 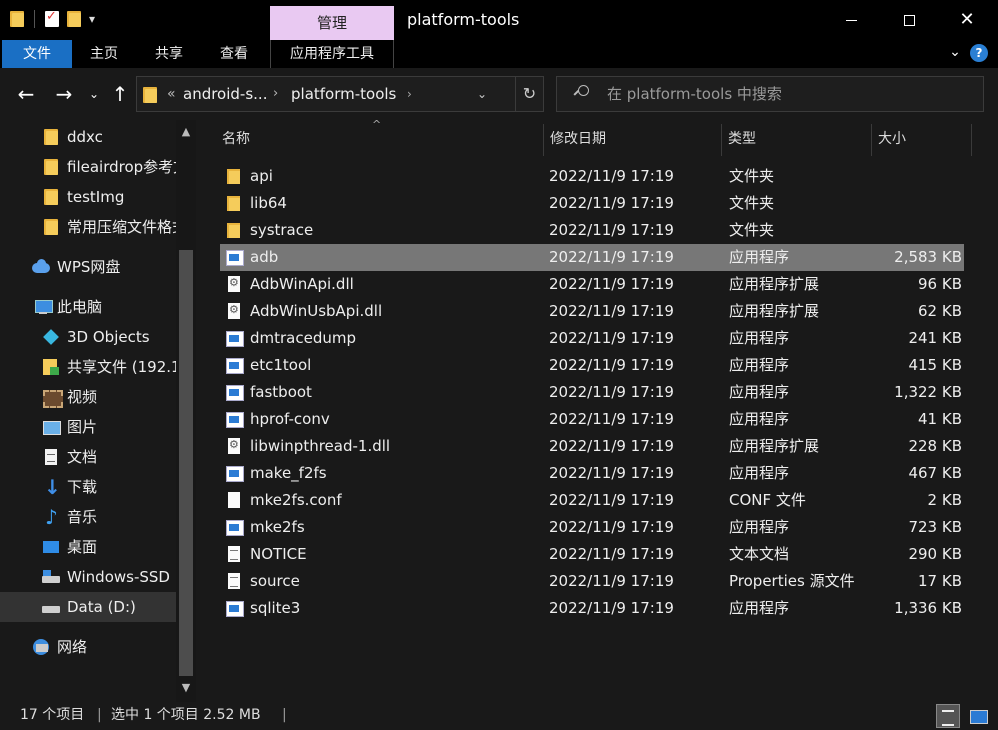 I want to click on large-icons-view-button, so click(x=978, y=716).